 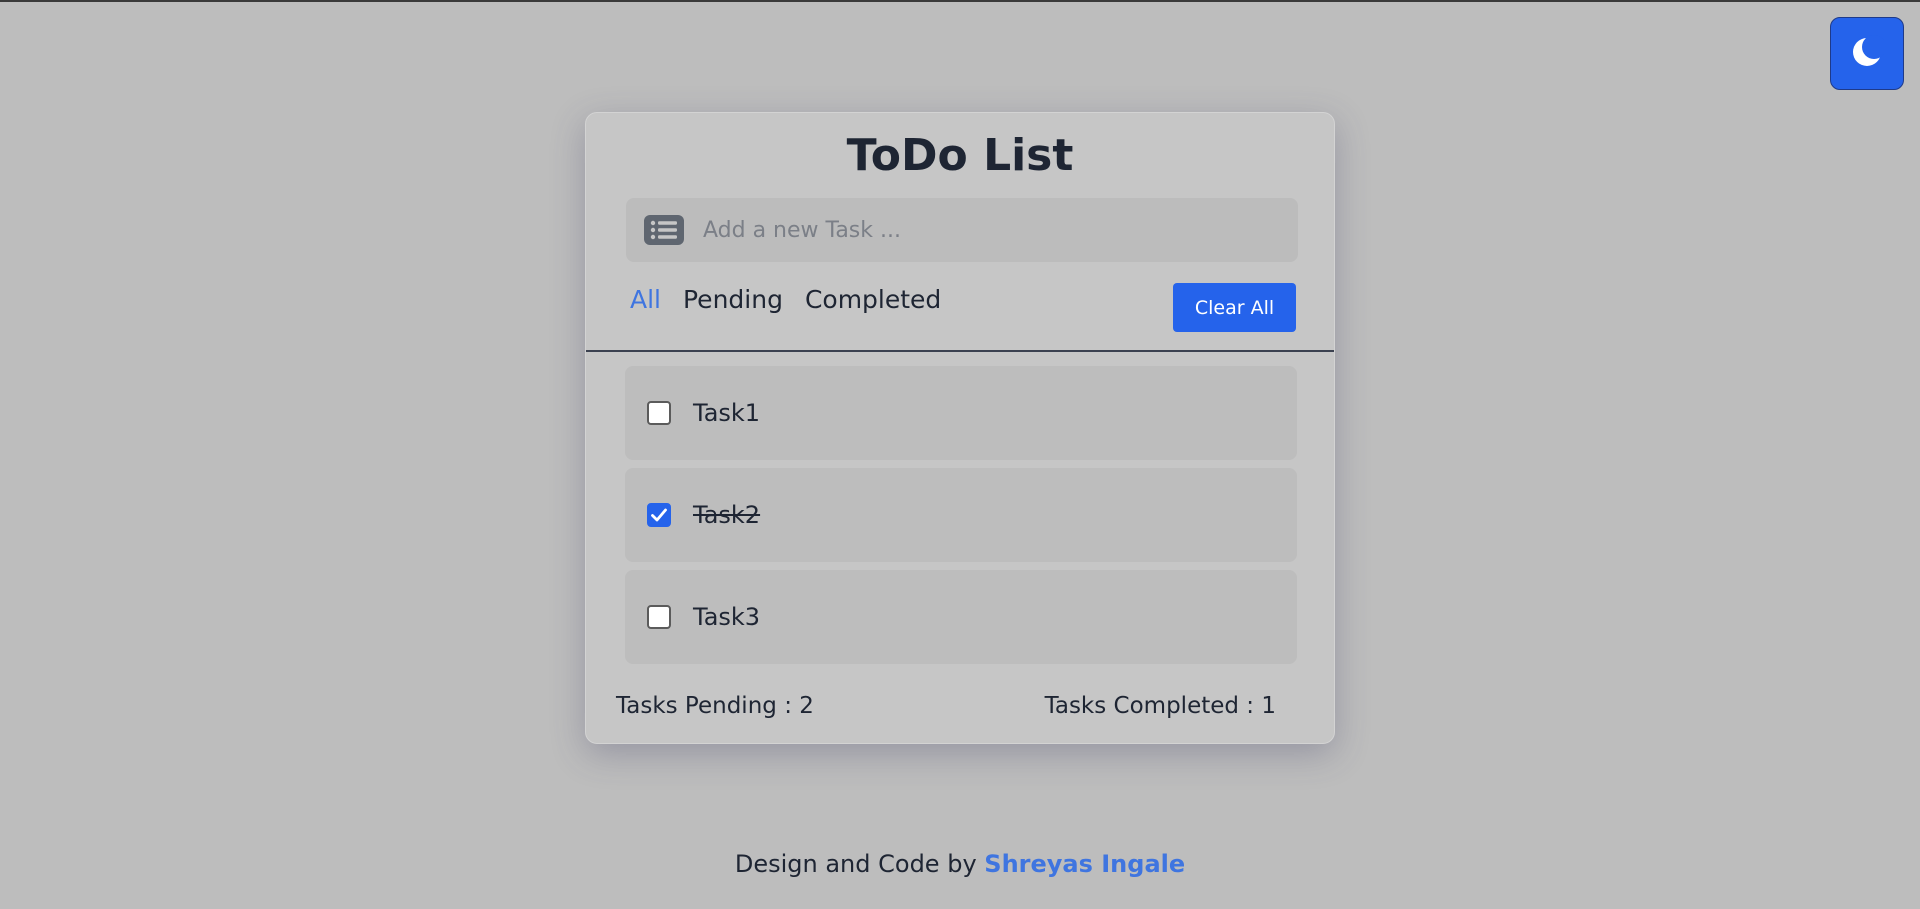 I want to click on credit-footer: Design and Code by Shreyas Ingale, so click(x=960, y=864).